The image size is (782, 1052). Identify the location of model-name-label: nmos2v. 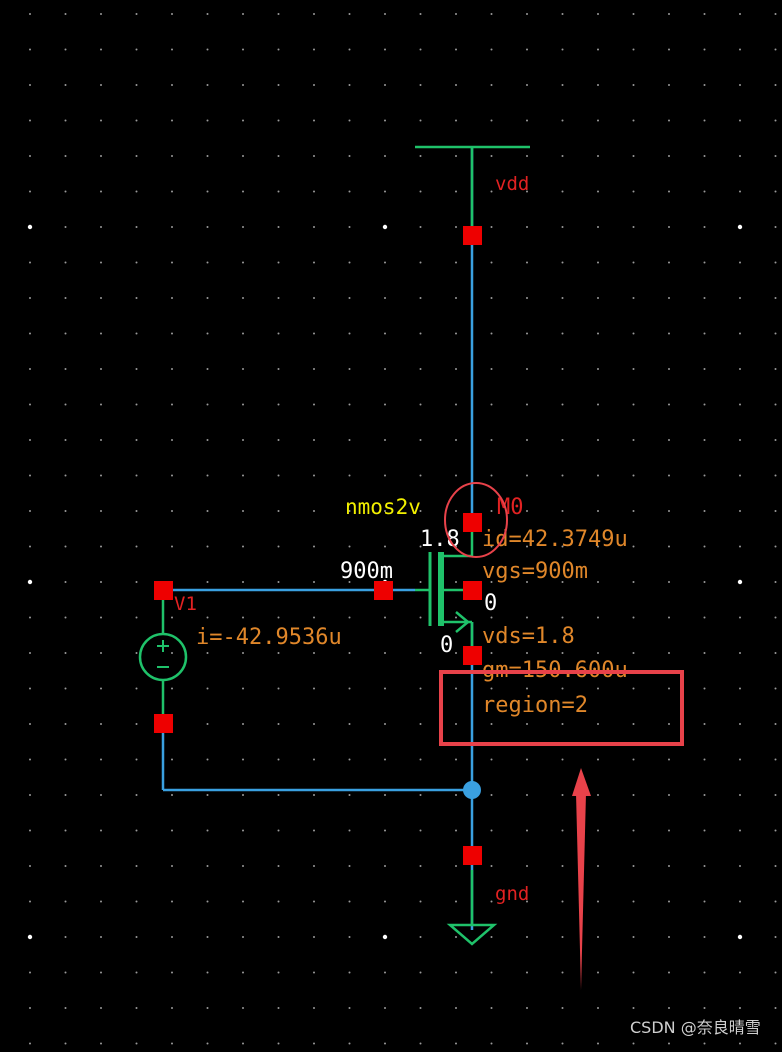
(383, 507).